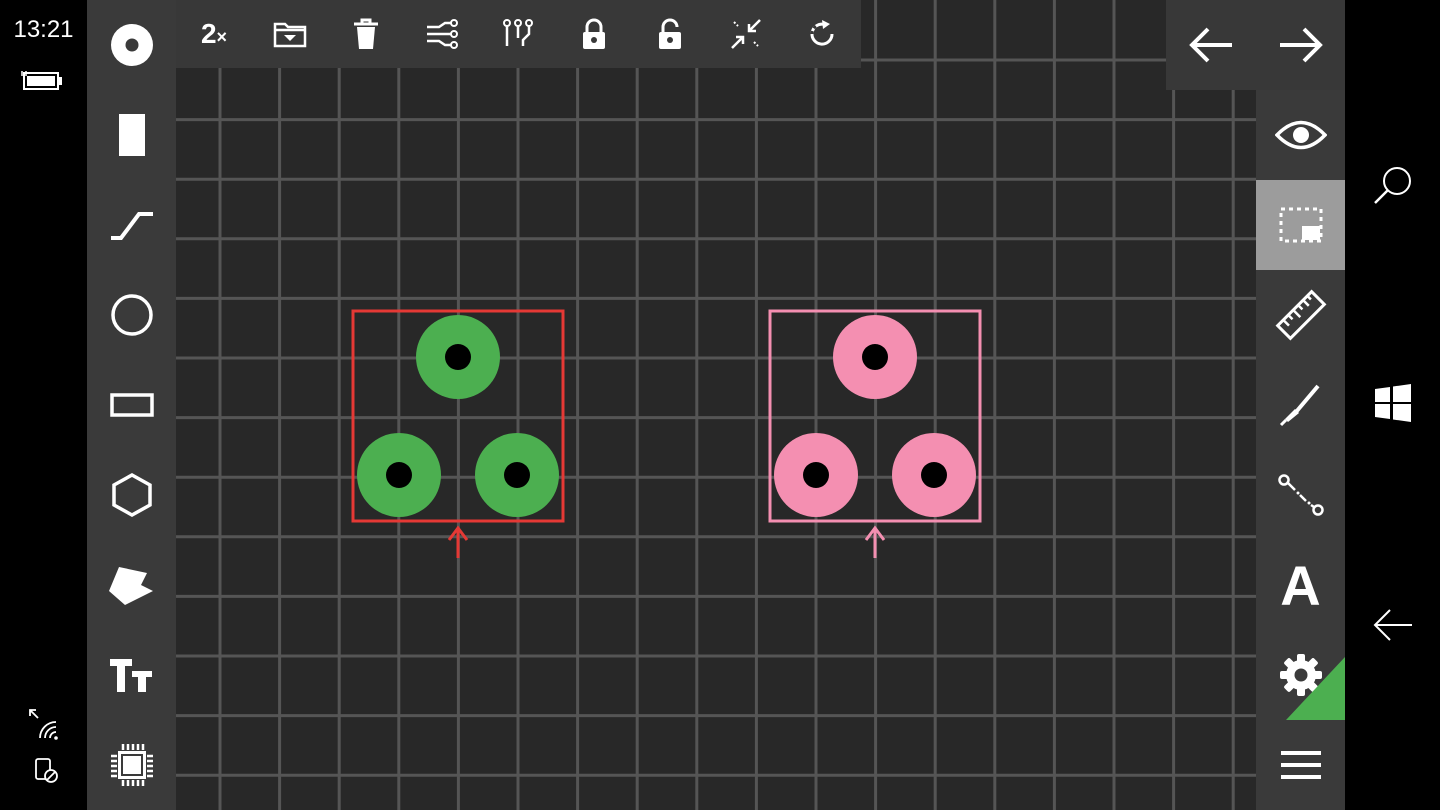  I want to click on pen-icon, so click(1299, 405).